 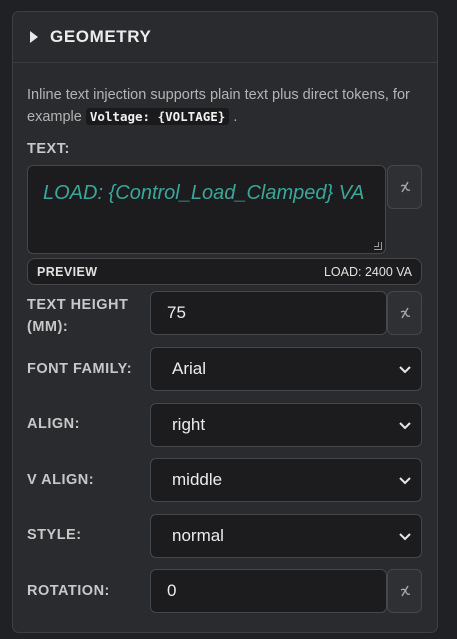 What do you see at coordinates (286, 425) in the screenshot?
I see `align-select: right` at bounding box center [286, 425].